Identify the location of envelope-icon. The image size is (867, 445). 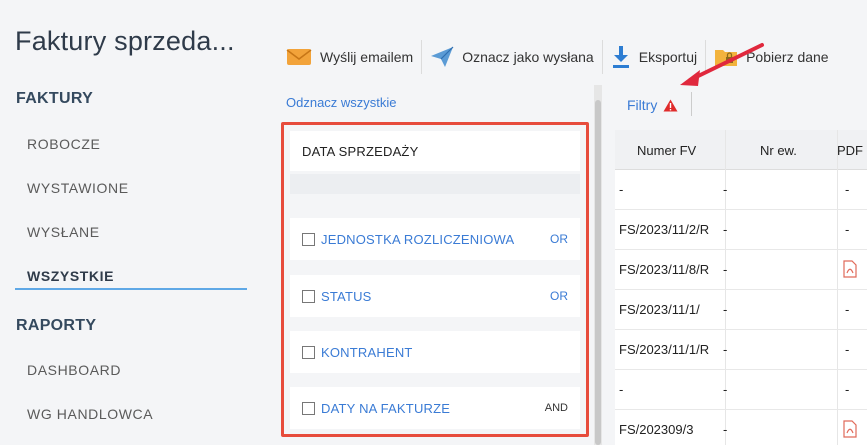
(299, 57).